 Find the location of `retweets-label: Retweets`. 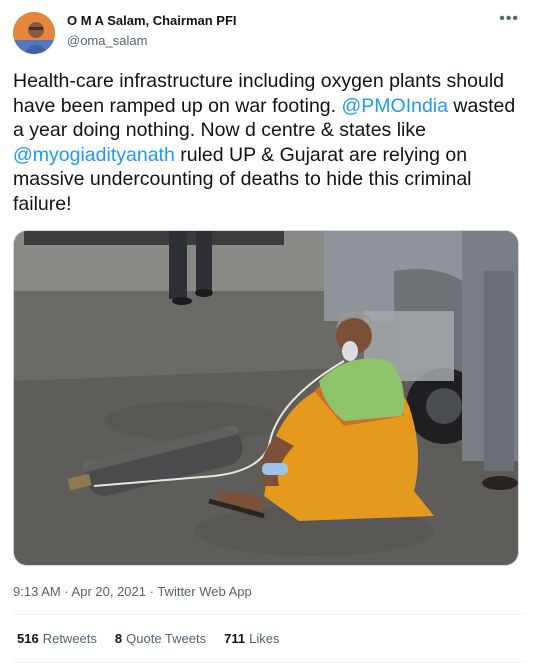

retweets-label: Retweets is located at coordinates (69, 638).